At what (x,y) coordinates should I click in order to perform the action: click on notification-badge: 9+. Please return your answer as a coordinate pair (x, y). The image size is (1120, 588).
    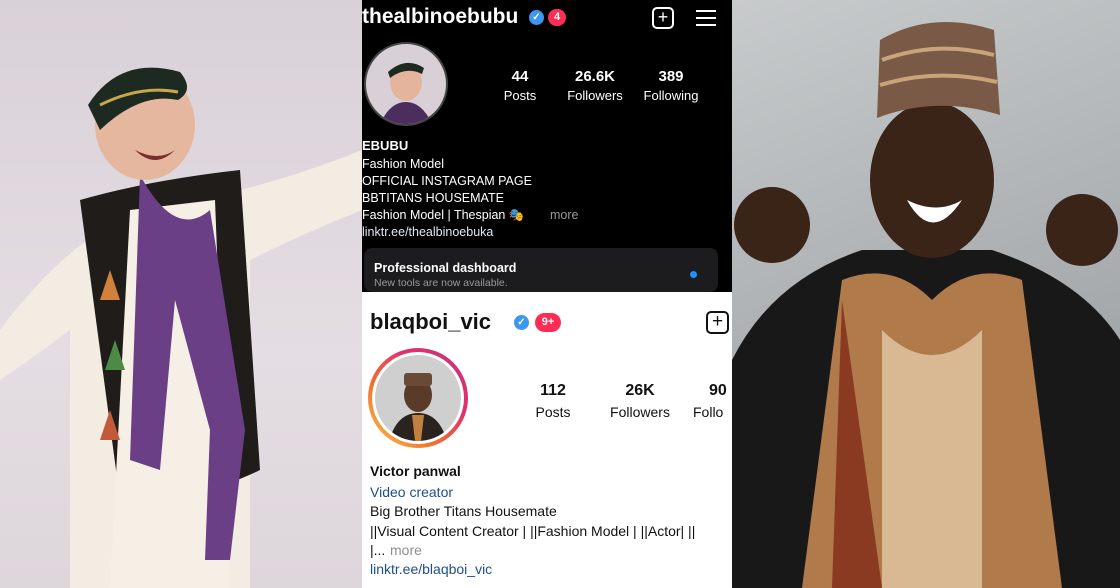
    Looking at the image, I should click on (548, 322).